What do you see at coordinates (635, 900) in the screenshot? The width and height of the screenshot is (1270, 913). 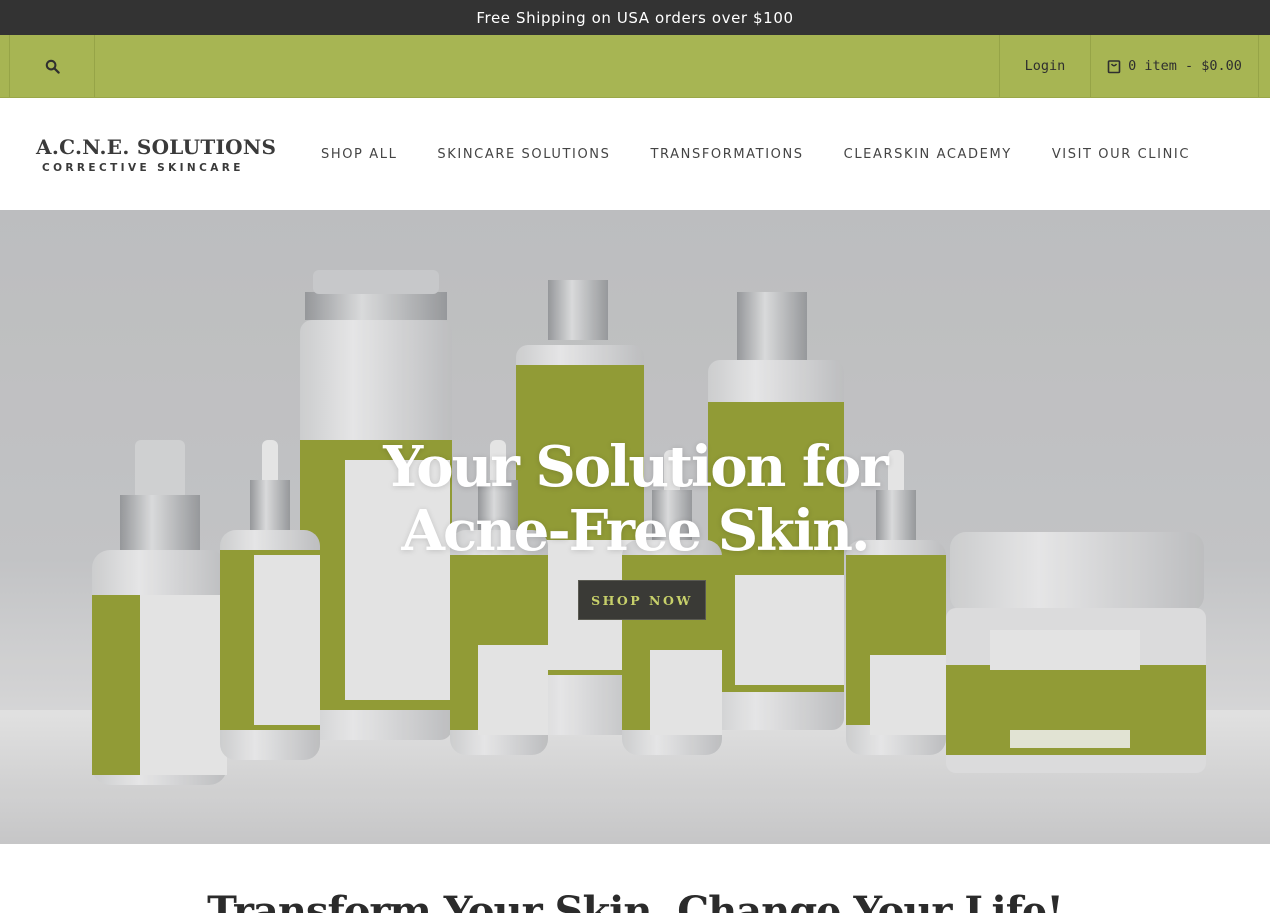 I see `section-heading: Transform Your Skin, Change Your Life!` at bounding box center [635, 900].